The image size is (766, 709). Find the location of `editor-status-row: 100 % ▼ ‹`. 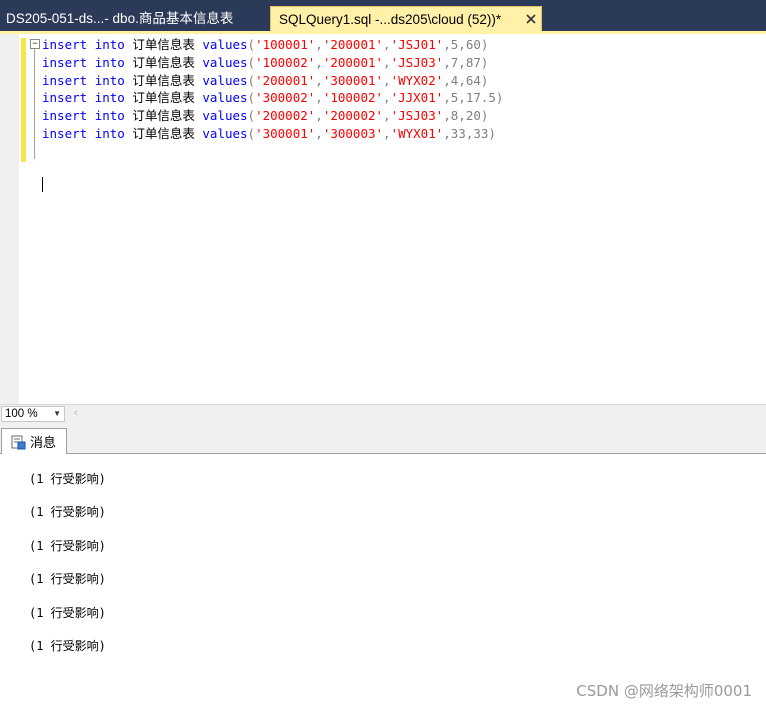

editor-status-row: 100 % ▼ ‹ is located at coordinates (383, 414).